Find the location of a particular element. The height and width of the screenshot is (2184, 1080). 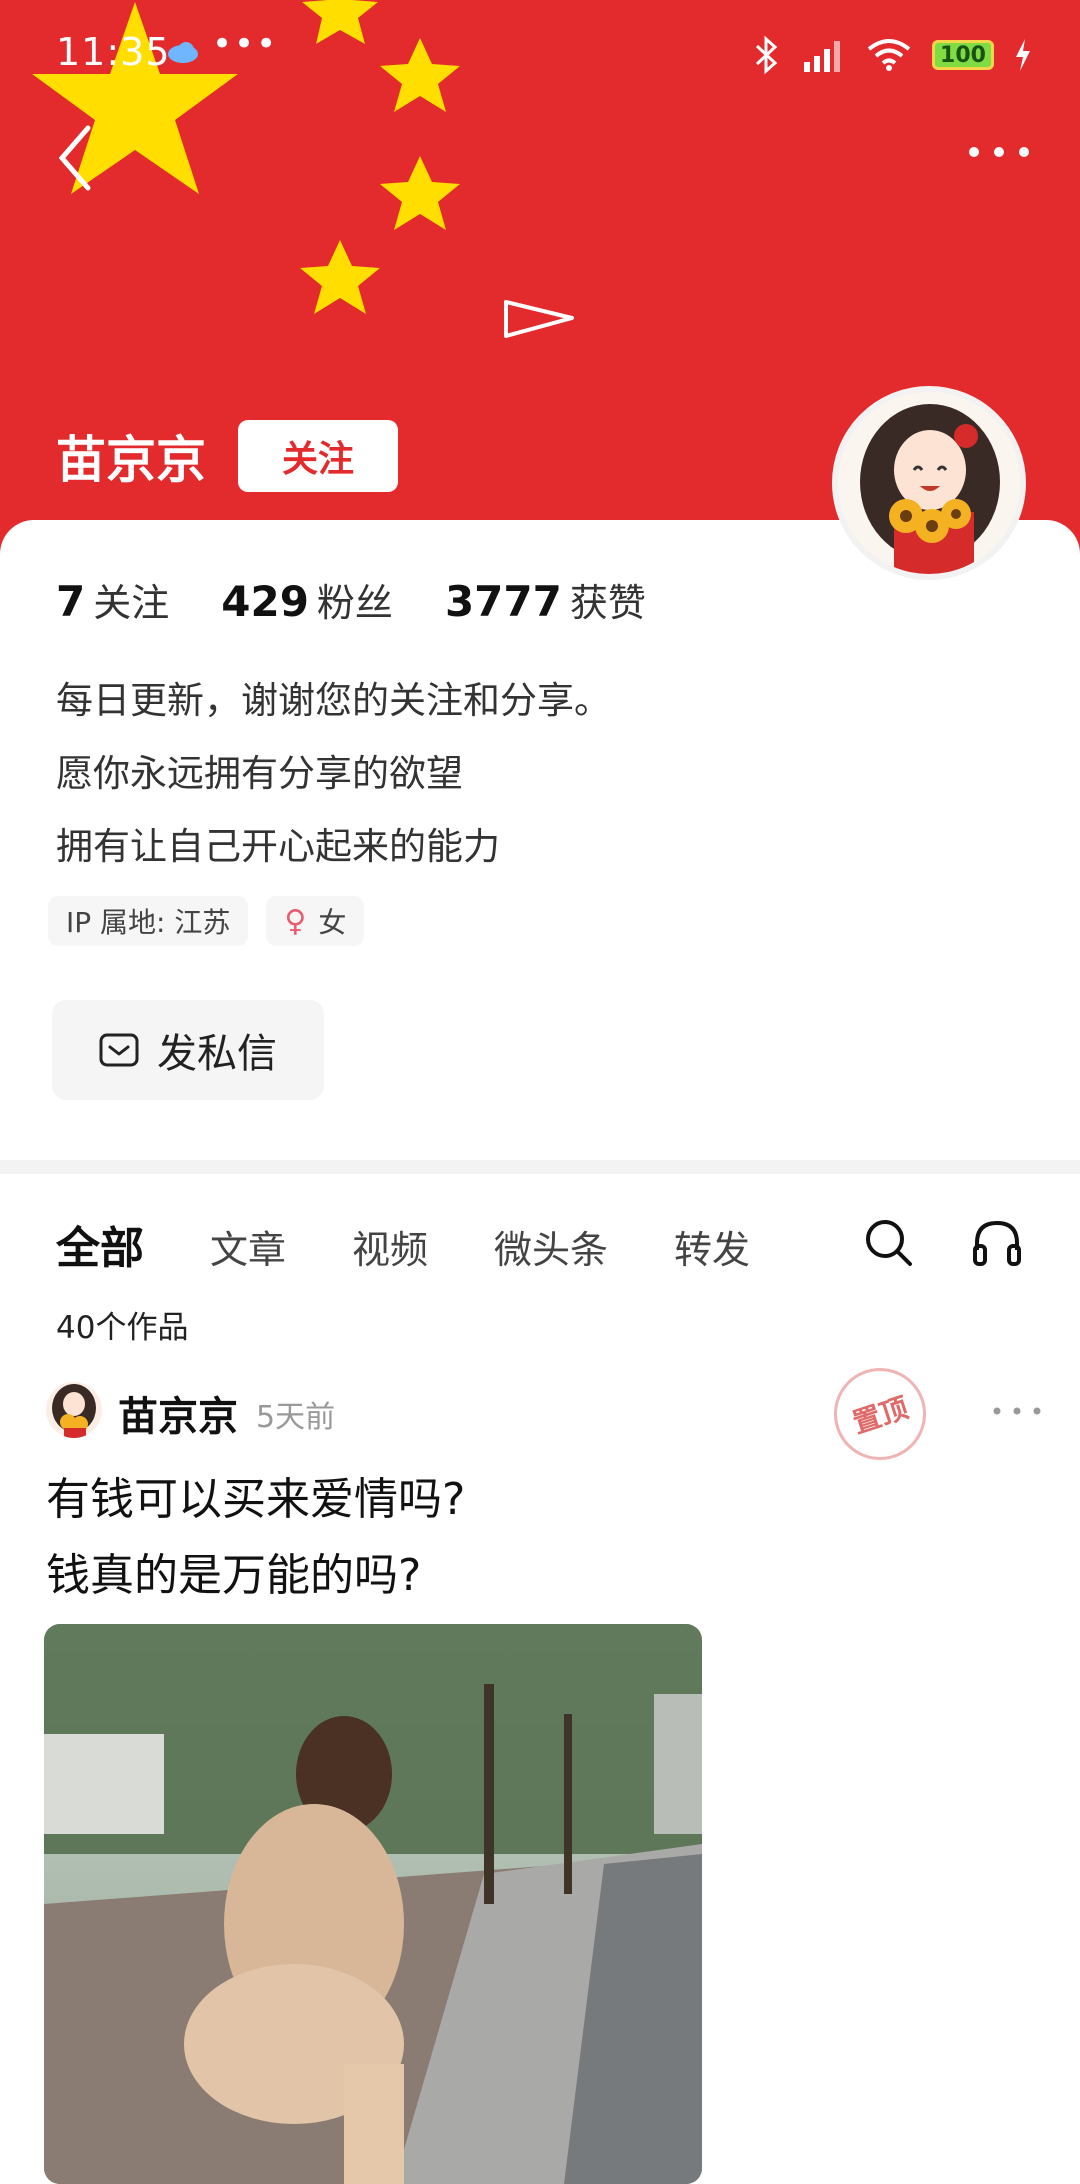

bluetooth-icon is located at coordinates (766, 55).